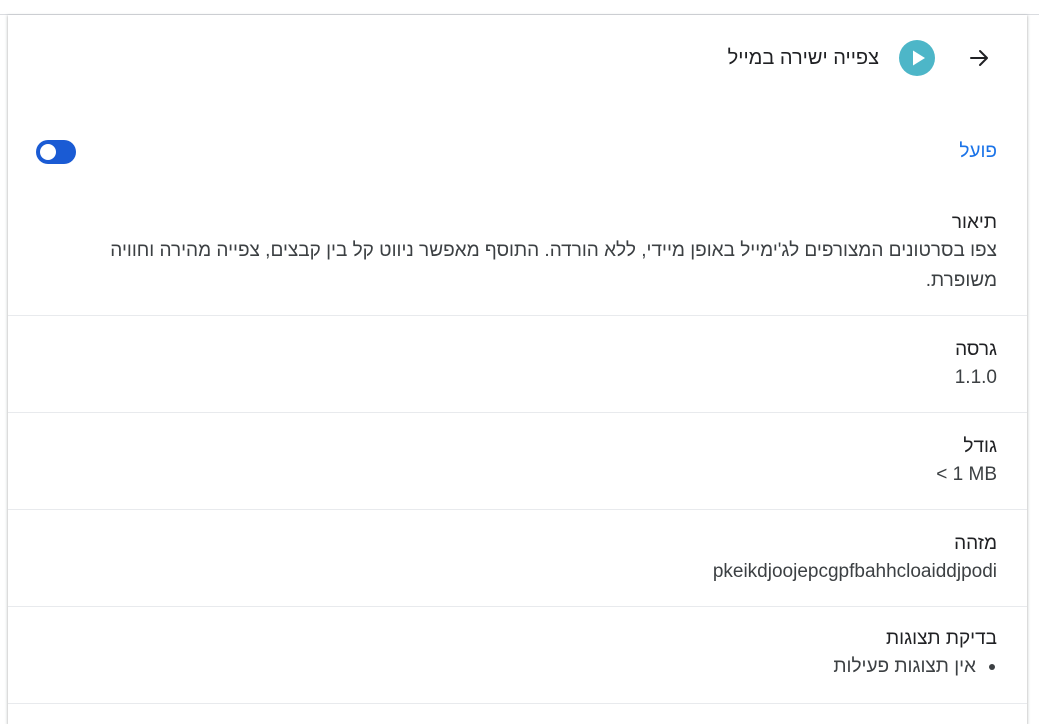 This screenshot has width=1039, height=724. I want to click on extension-icon, so click(917, 58).